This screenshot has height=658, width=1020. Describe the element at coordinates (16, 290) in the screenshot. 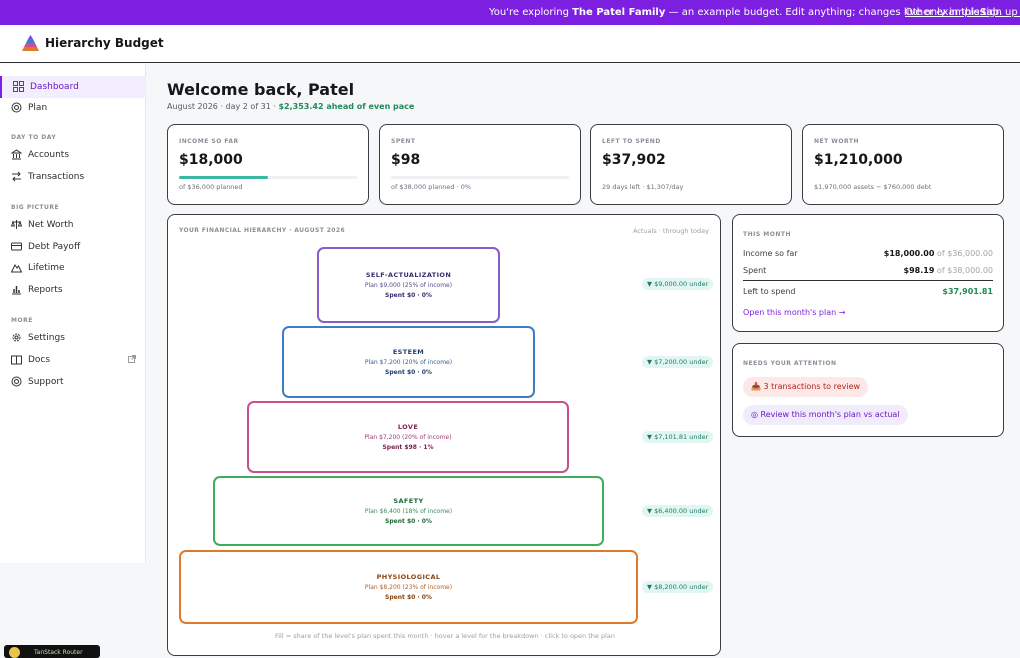

I see `bar-chart-icon` at that location.